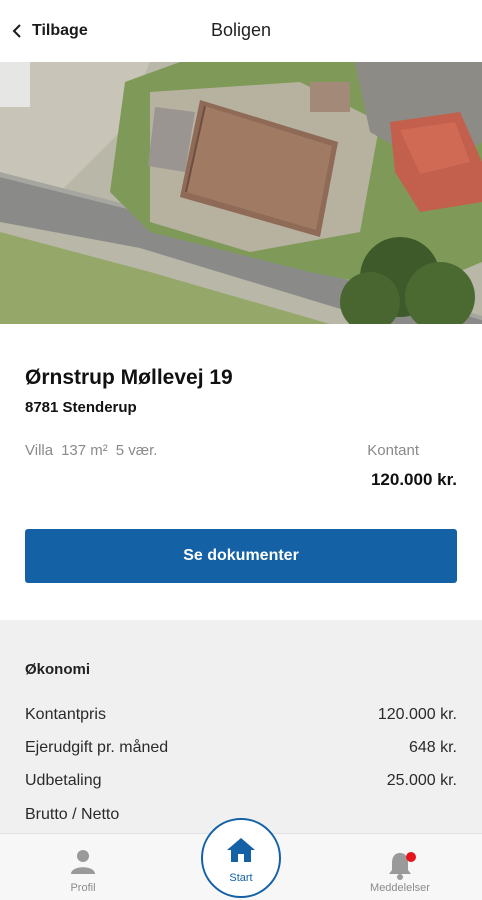 This screenshot has height=900, width=482. Describe the element at coordinates (97, 747) in the screenshot. I see `economy-row-label: Ejerudgift pr. måned` at that location.